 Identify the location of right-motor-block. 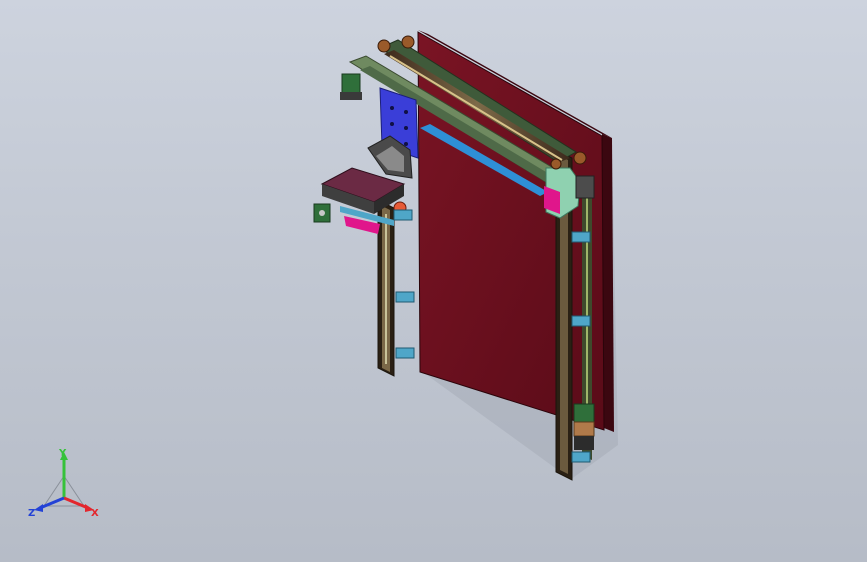
(585, 187).